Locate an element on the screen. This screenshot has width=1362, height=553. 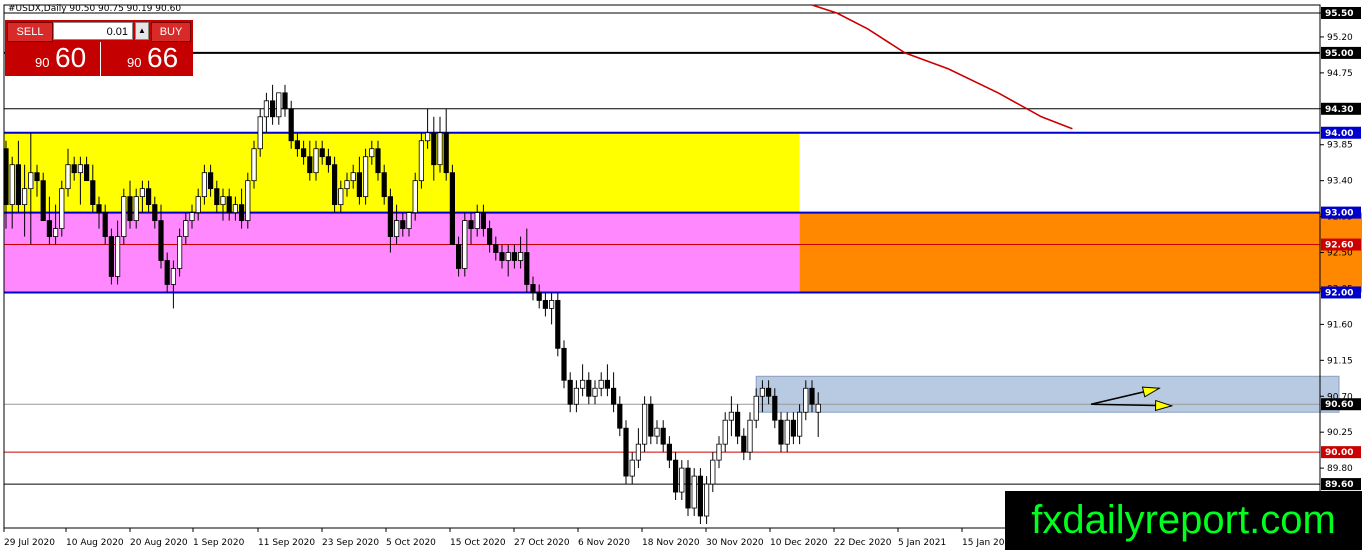
xtick-label-8: 27 Oct 2020 is located at coordinates (542, 543).